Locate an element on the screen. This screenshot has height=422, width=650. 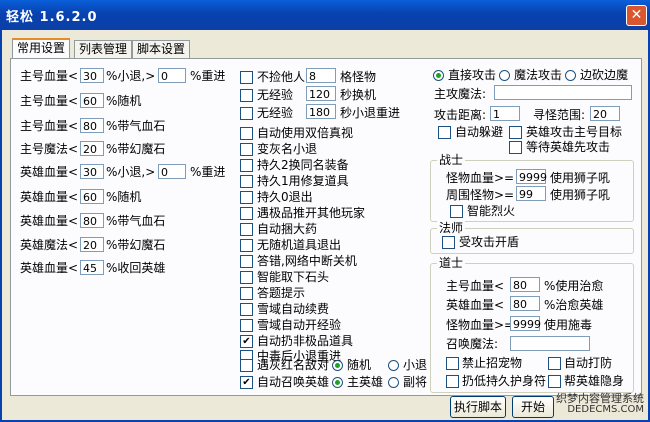
radio-deputy is located at coordinates (393, 382).